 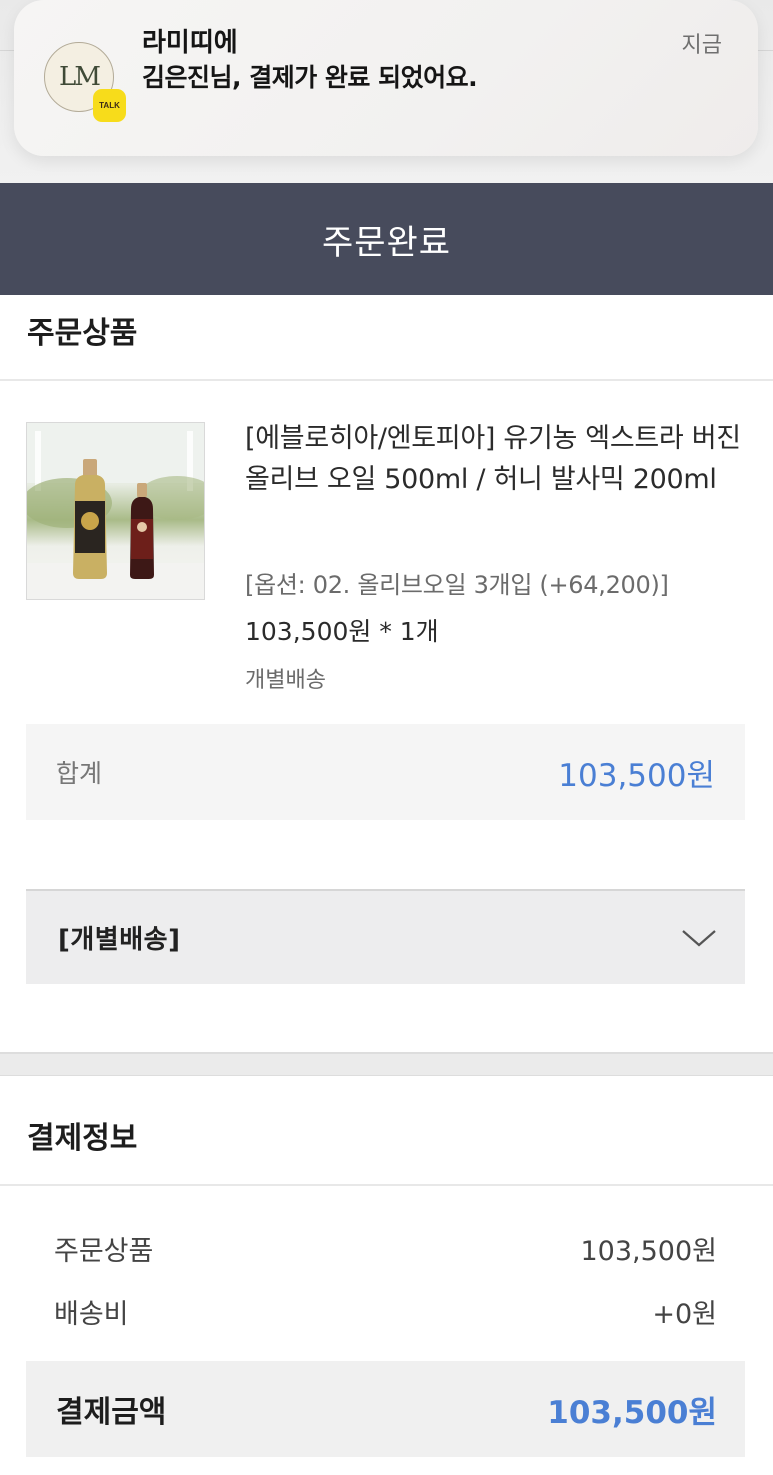 I want to click on payment-info-title: 결제정보, so click(x=82, y=1138).